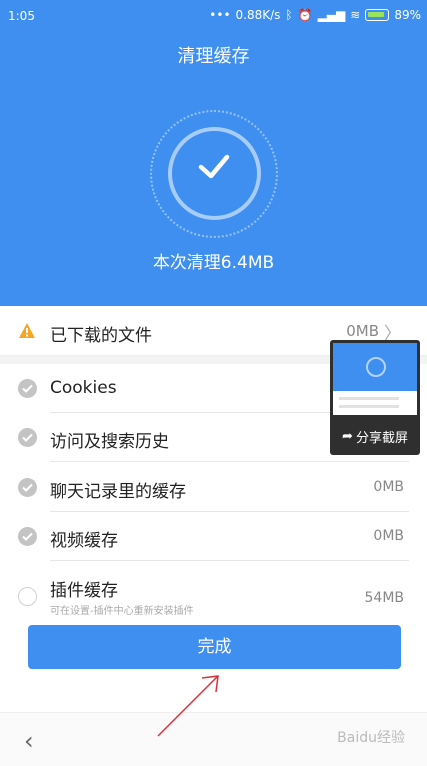 This screenshot has height=766, width=427. What do you see at coordinates (122, 611) in the screenshot?
I see `list-item-subtitle: 可在设置-插件中心重新安装插件` at bounding box center [122, 611].